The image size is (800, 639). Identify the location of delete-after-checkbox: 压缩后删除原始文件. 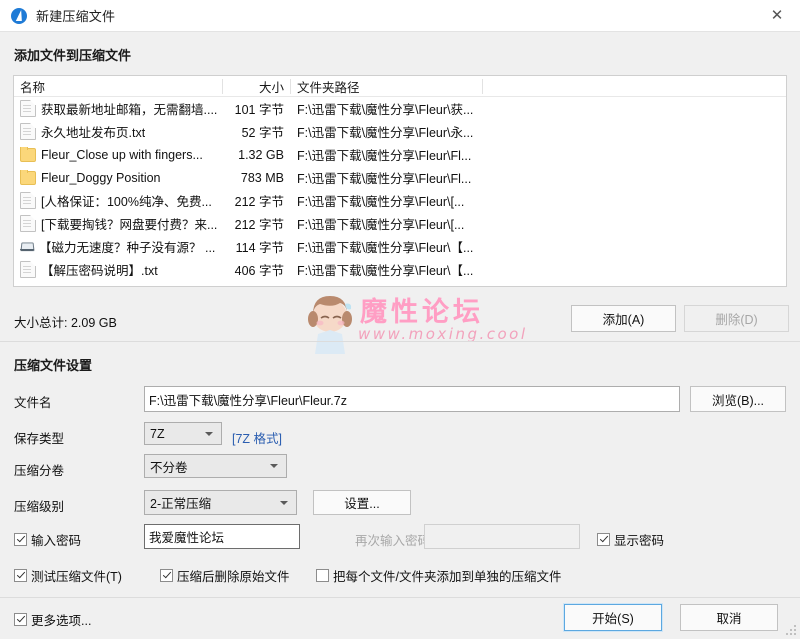
(225, 575).